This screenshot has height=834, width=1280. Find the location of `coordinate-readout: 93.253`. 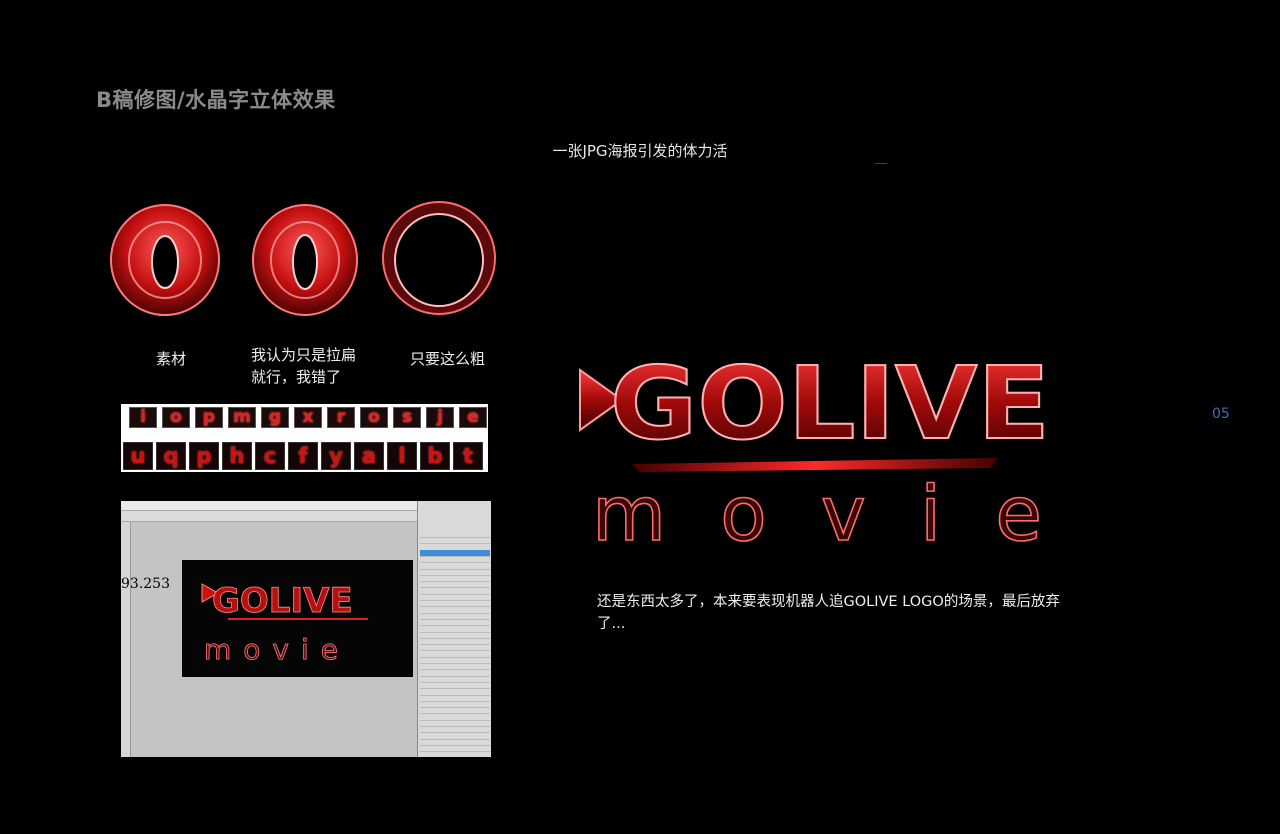

coordinate-readout: 93.253 is located at coordinates (145, 584).